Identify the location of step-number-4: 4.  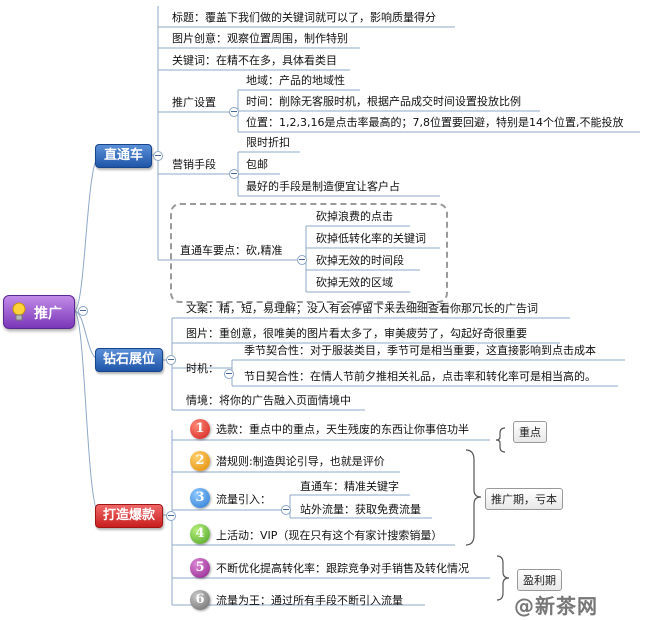
(200, 534).